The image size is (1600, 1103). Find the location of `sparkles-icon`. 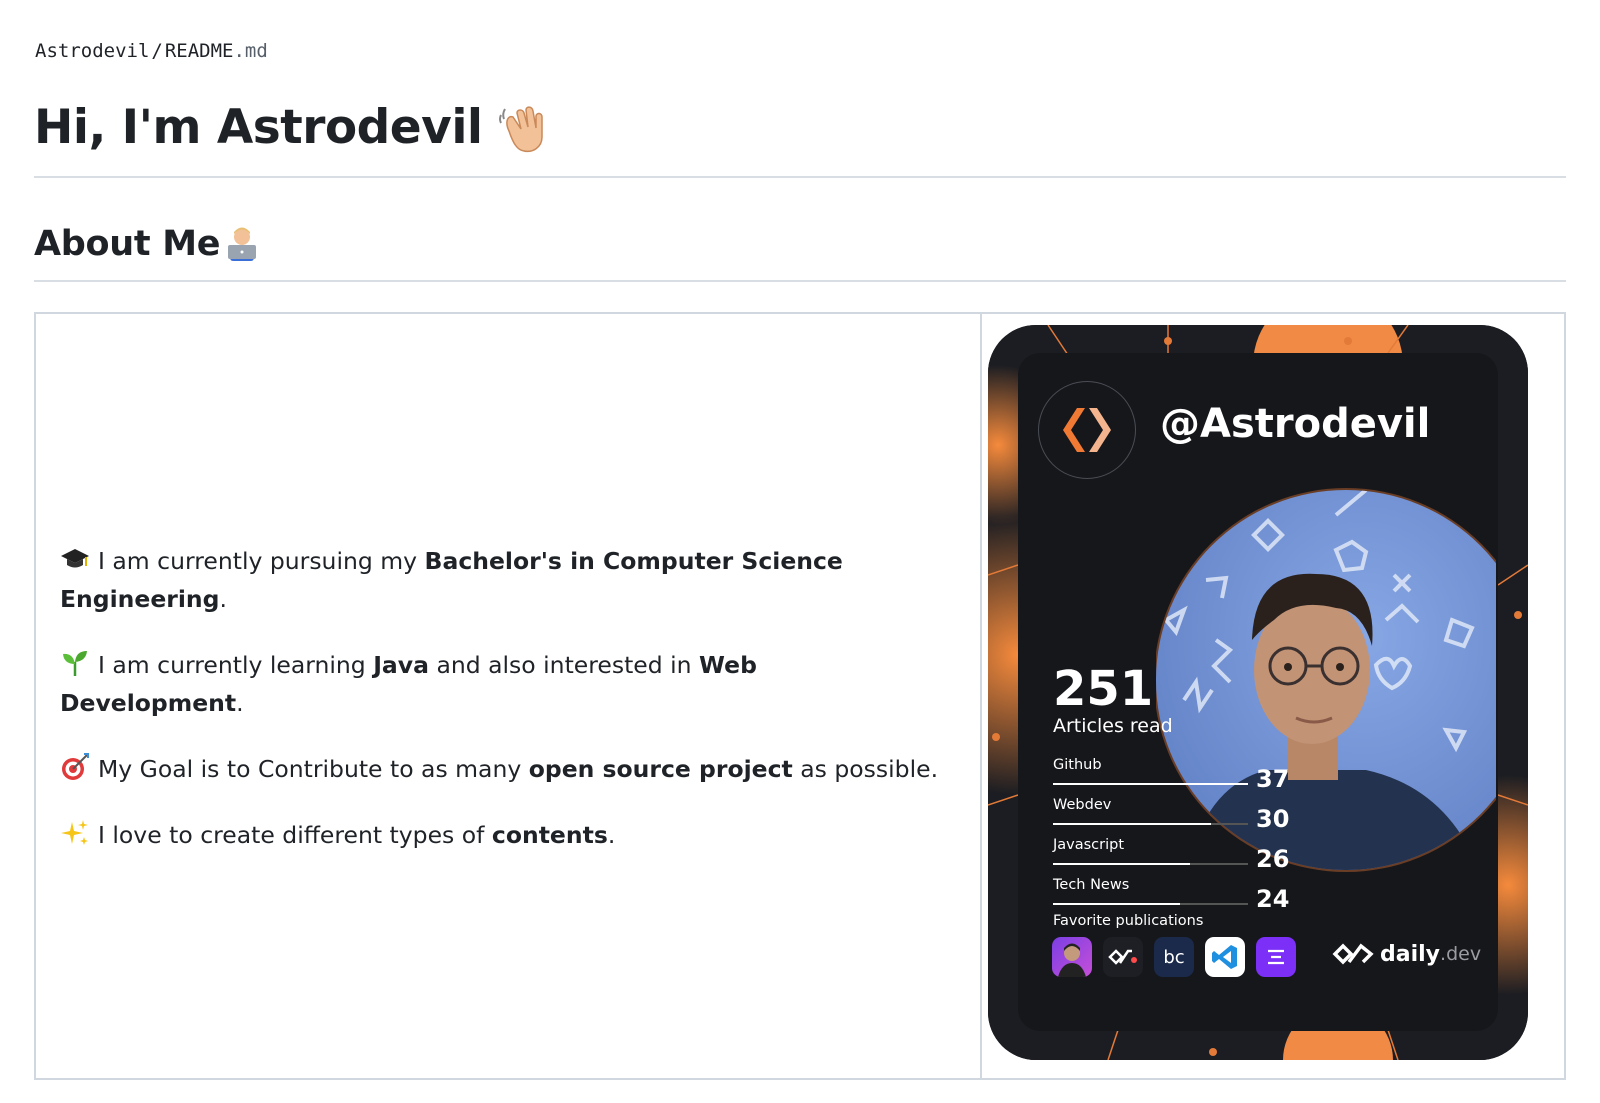

sparkles-icon is located at coordinates (74, 832).